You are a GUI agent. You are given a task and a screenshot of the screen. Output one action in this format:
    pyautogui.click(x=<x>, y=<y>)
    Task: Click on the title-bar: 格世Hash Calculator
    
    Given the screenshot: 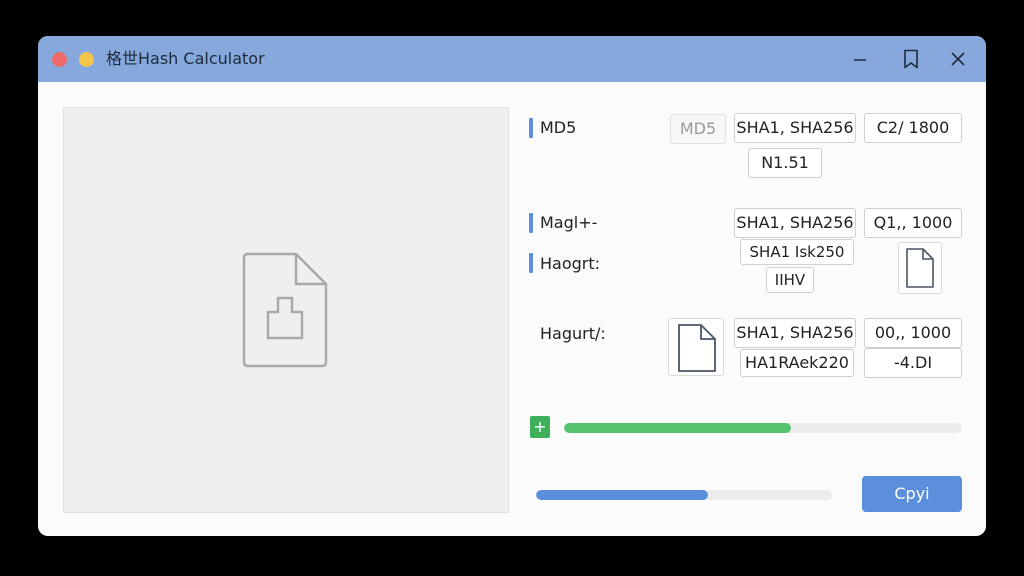 What is the action you would take?
    pyautogui.click(x=512, y=59)
    